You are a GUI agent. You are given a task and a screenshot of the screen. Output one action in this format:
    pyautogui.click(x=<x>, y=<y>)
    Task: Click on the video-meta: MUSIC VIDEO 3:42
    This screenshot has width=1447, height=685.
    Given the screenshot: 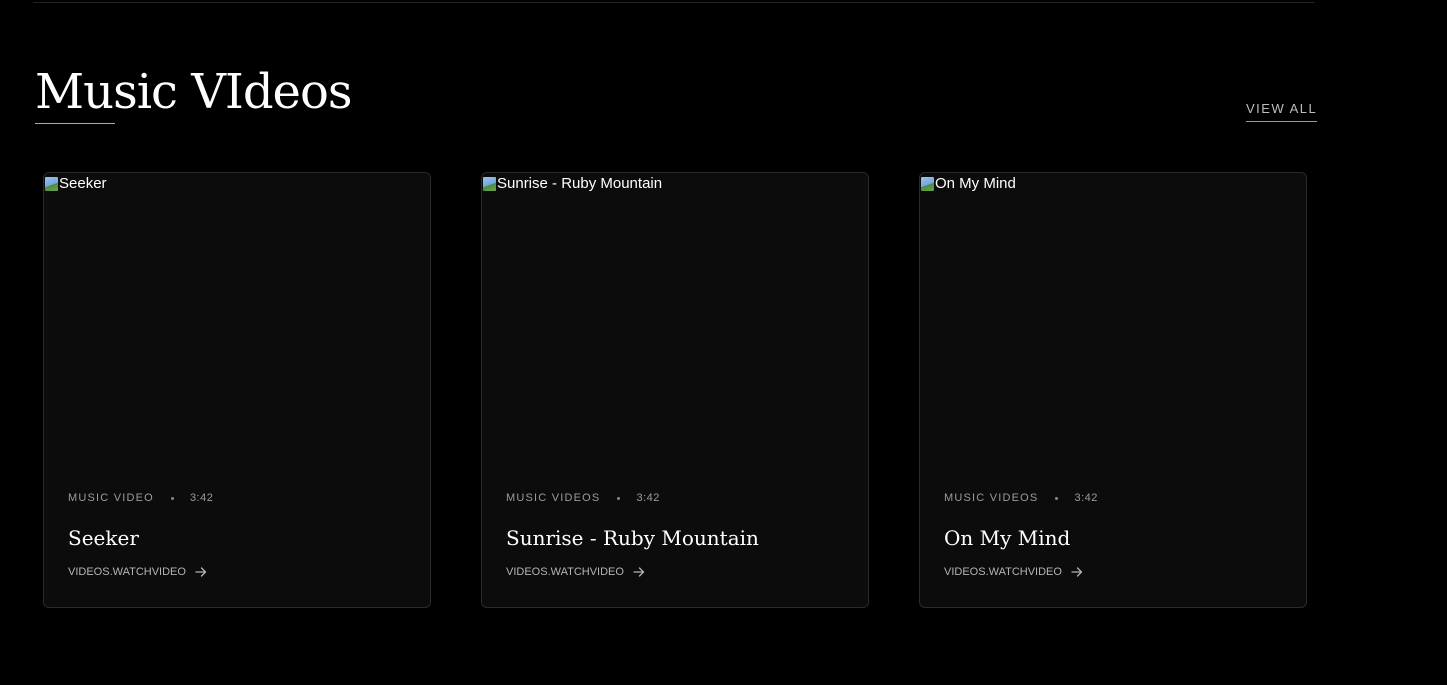 What is the action you would take?
    pyautogui.click(x=140, y=498)
    